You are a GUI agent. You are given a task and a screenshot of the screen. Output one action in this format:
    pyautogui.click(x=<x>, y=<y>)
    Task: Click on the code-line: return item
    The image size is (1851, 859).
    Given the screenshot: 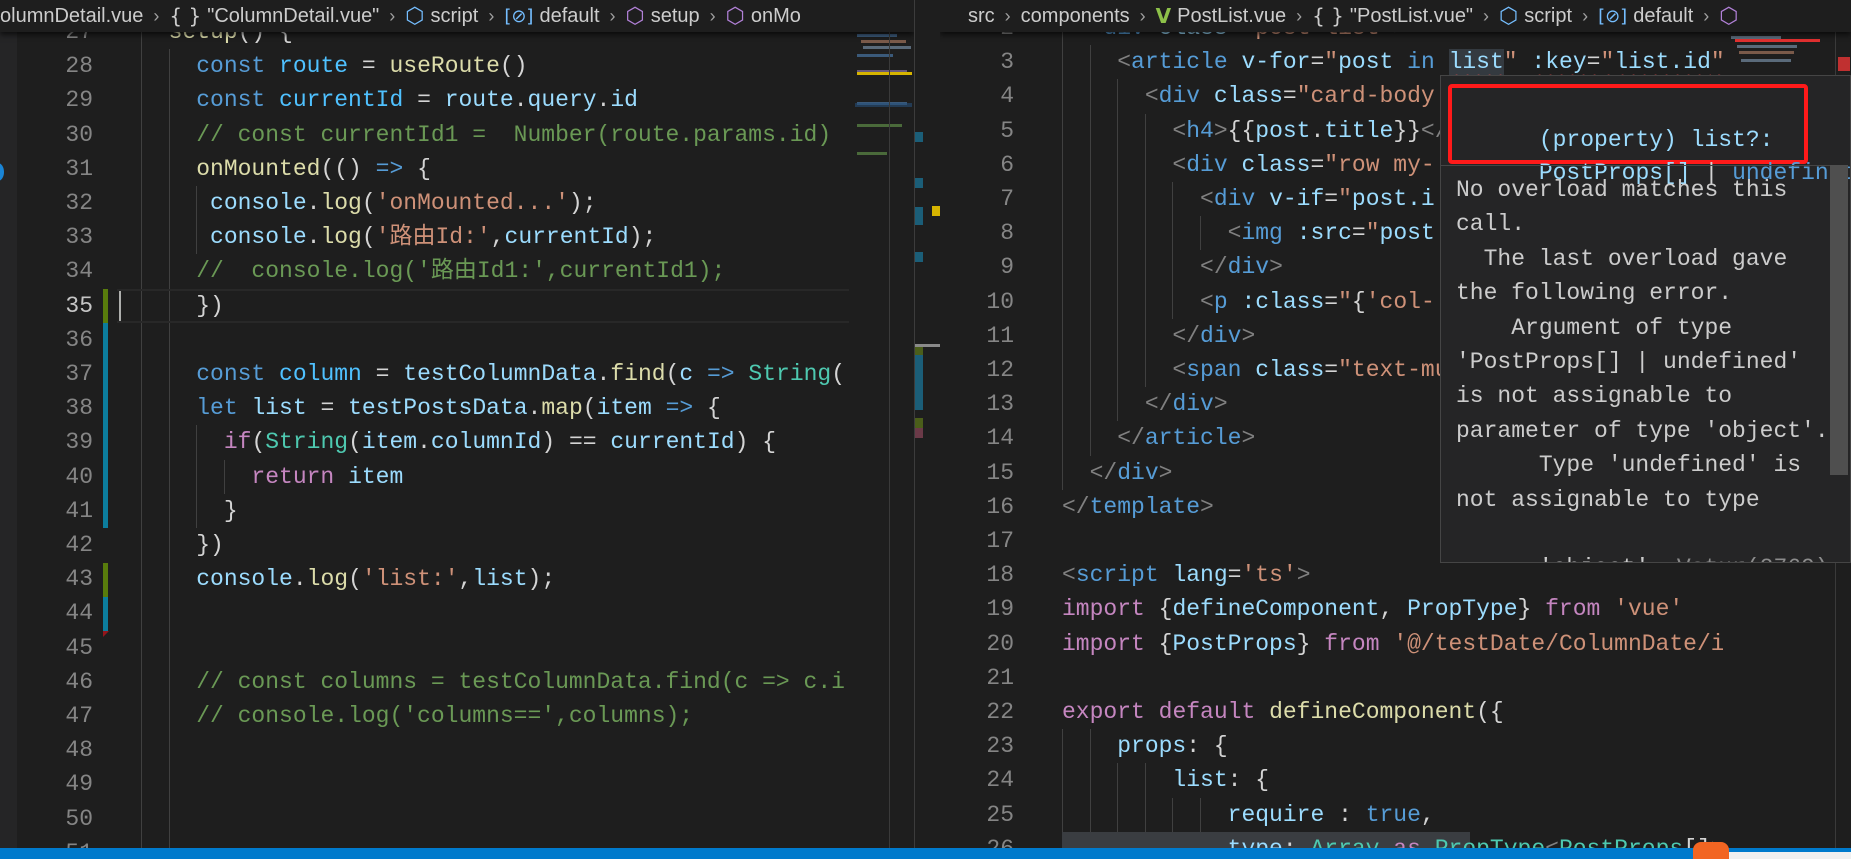 What is the action you would take?
    pyautogui.click(x=272, y=477)
    